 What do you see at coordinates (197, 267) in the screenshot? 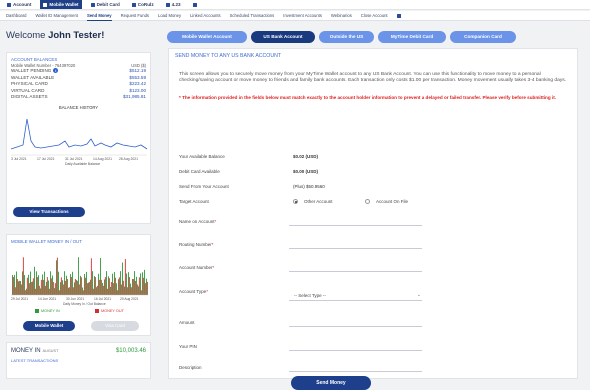
I see `account-number-label: Account Number*` at bounding box center [197, 267].